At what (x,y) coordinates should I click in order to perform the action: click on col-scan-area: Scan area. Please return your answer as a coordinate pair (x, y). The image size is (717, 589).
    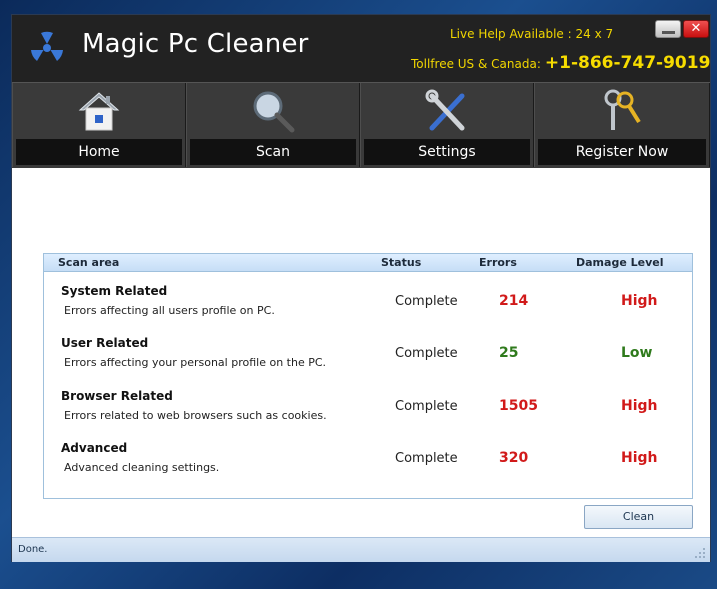
    Looking at the image, I should click on (89, 262).